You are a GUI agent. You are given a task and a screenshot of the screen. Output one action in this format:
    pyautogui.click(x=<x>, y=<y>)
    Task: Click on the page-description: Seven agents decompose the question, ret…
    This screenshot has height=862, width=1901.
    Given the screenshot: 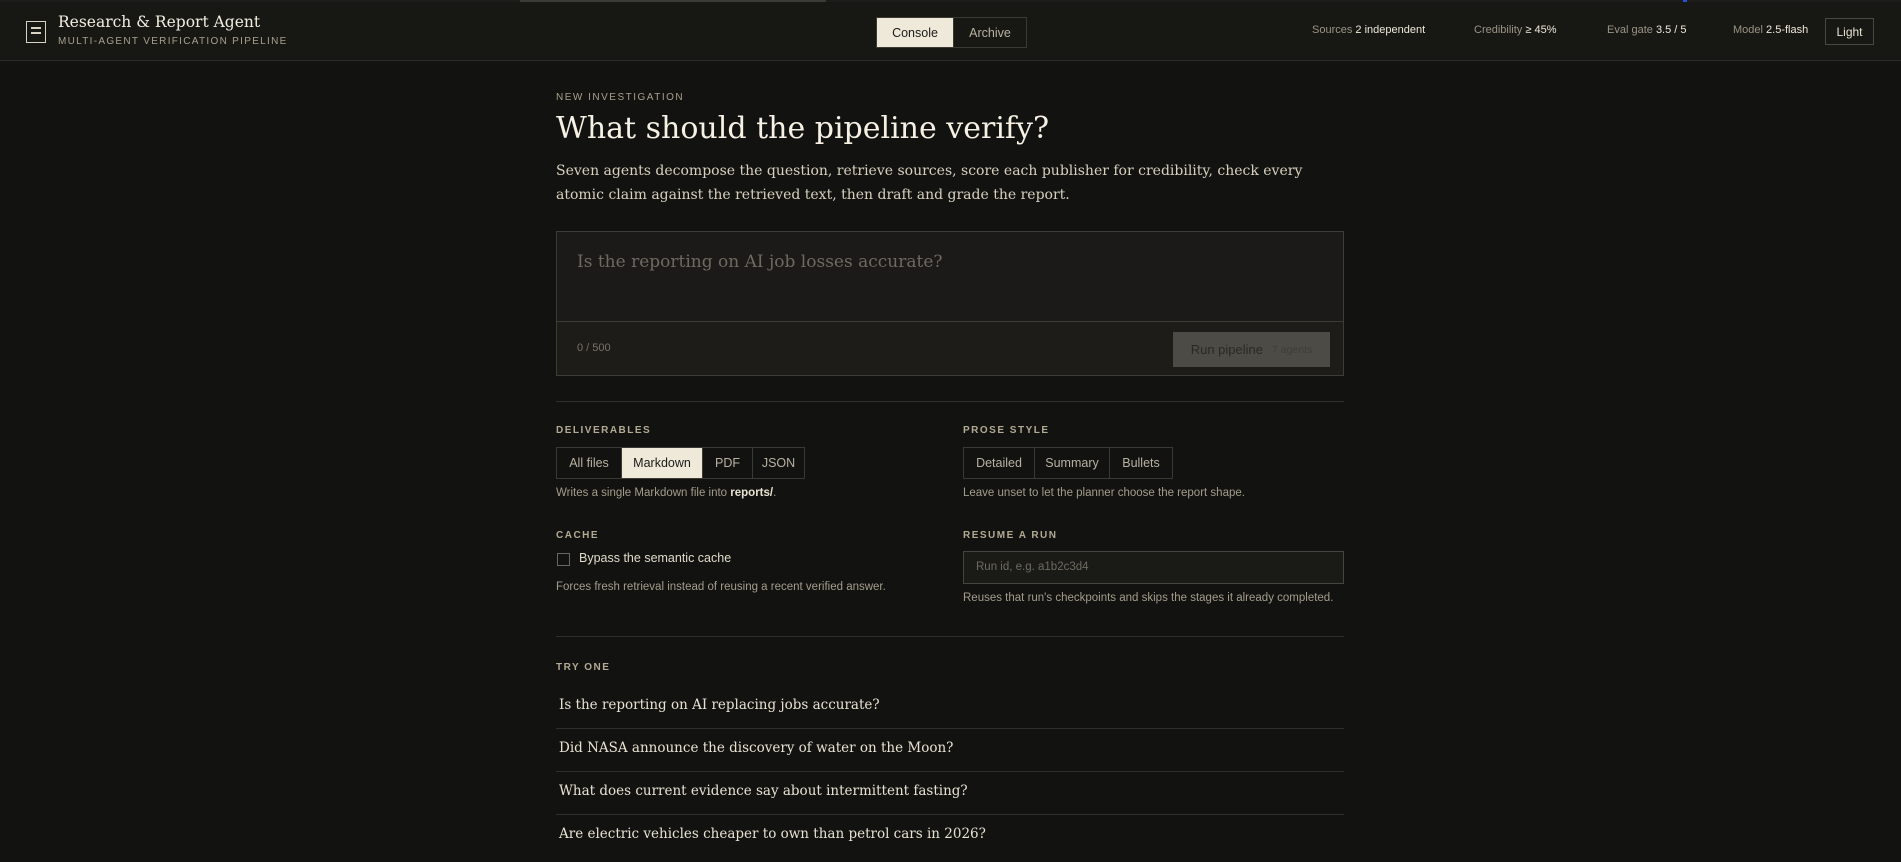 What is the action you would take?
    pyautogui.click(x=929, y=183)
    